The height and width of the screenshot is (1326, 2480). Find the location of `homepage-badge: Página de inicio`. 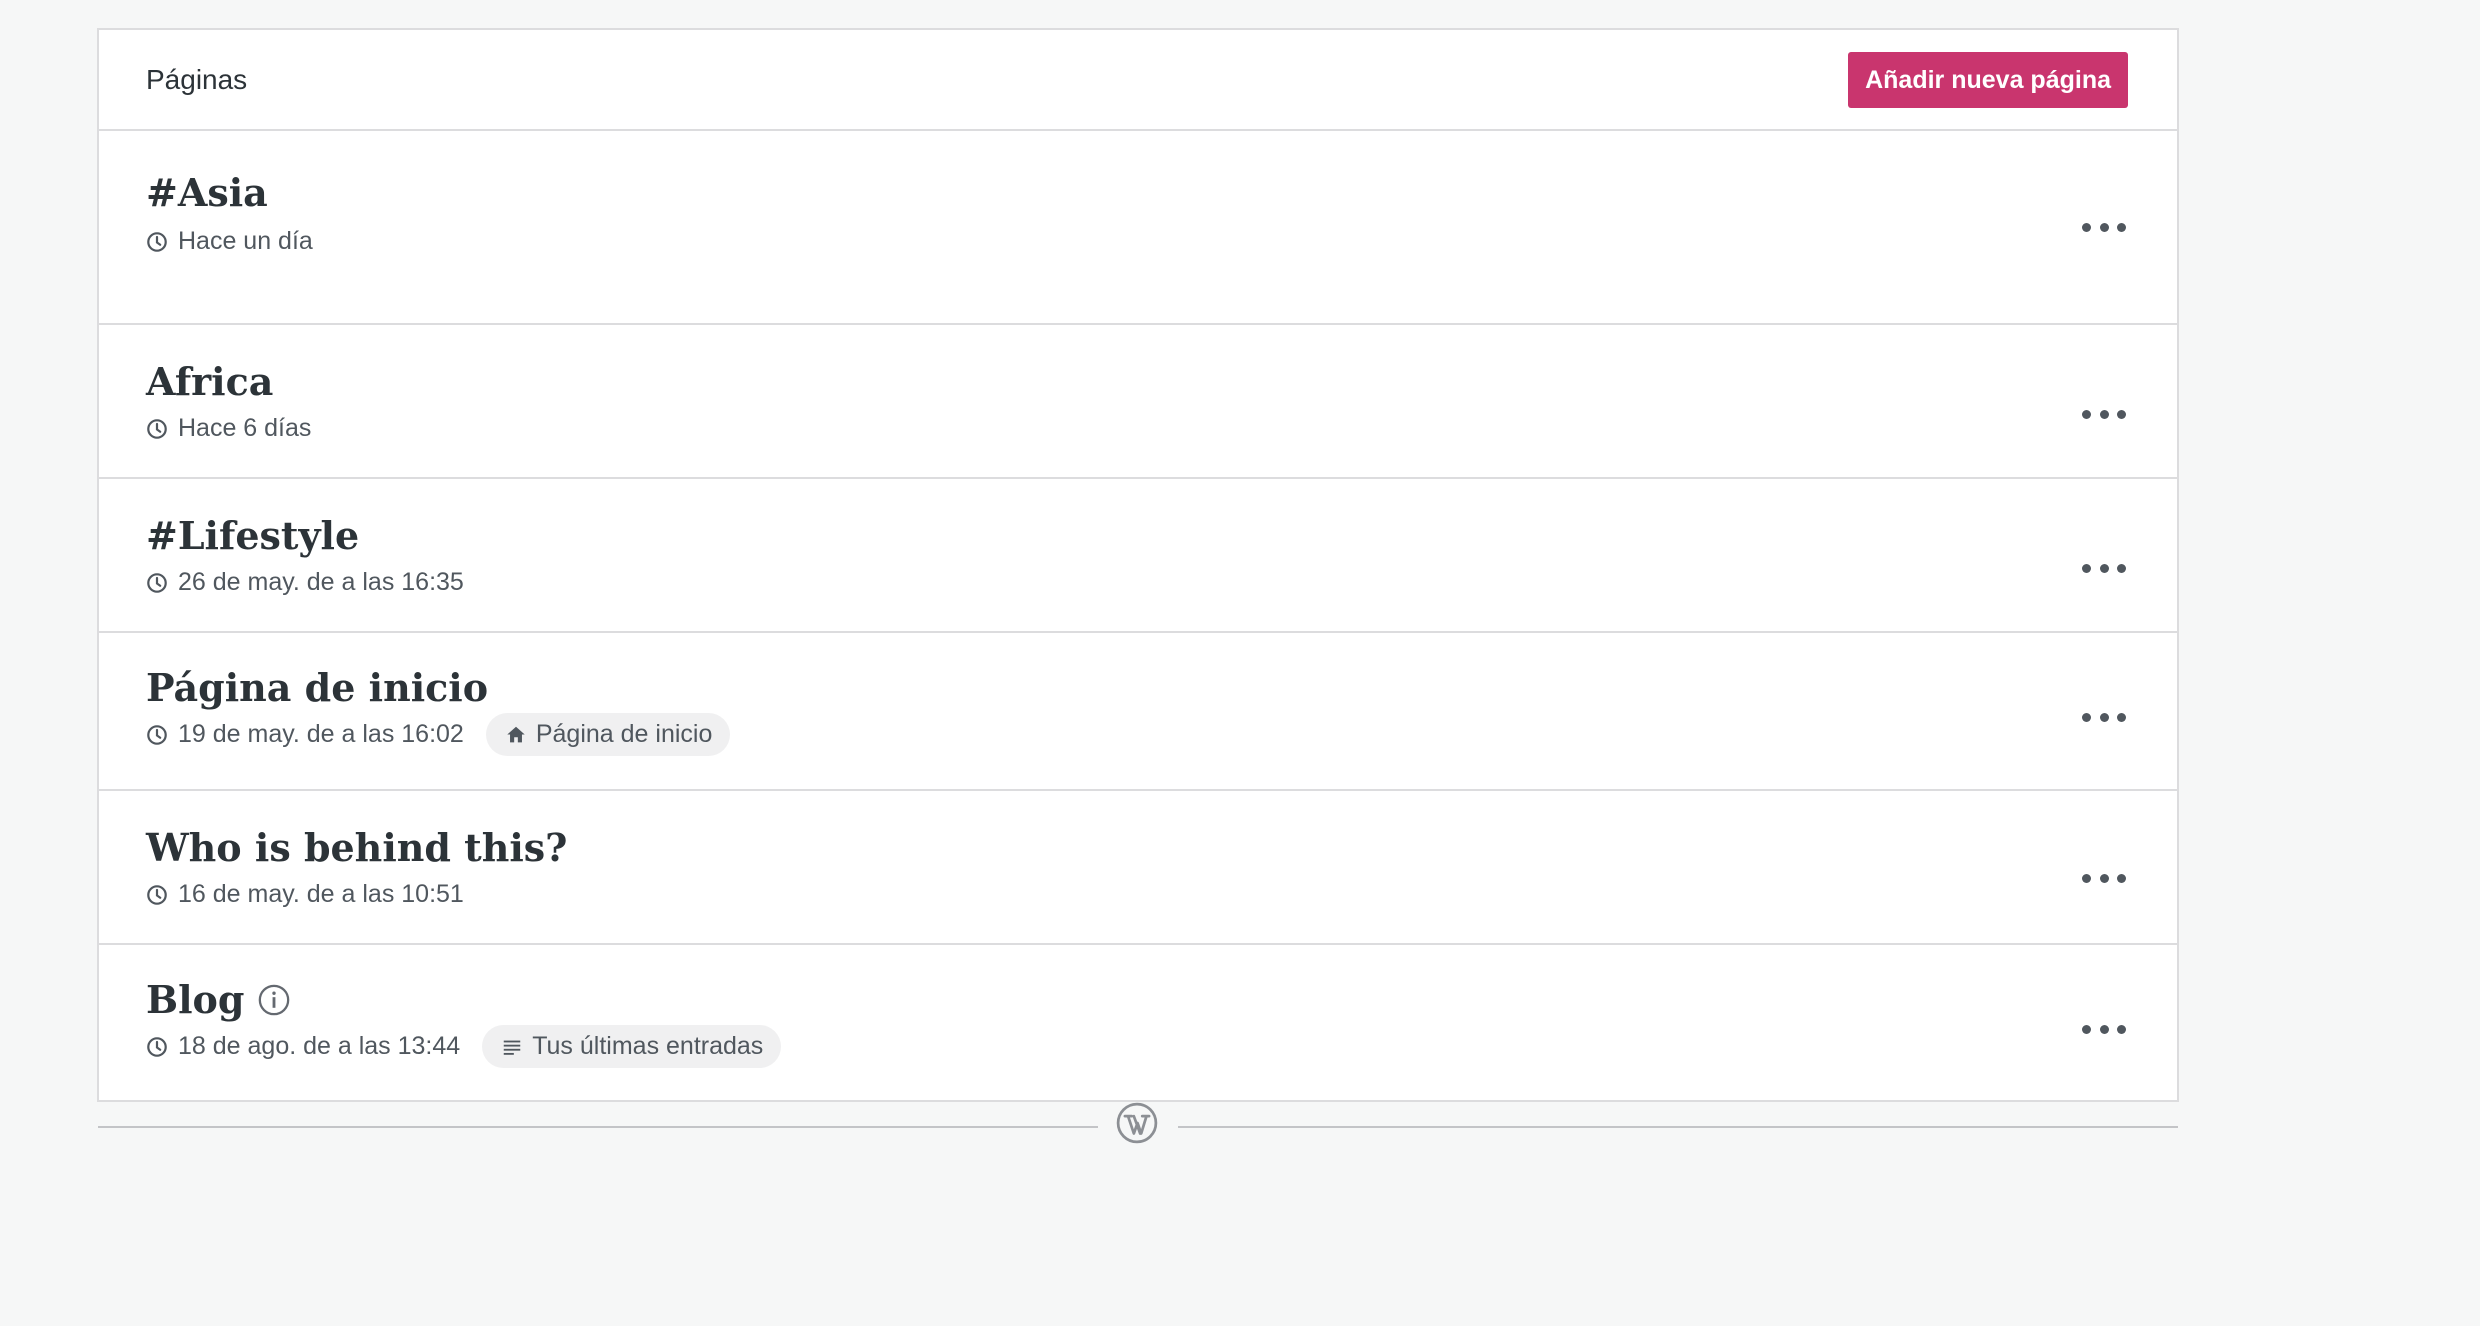

homepage-badge: Página de inicio is located at coordinates (608, 734).